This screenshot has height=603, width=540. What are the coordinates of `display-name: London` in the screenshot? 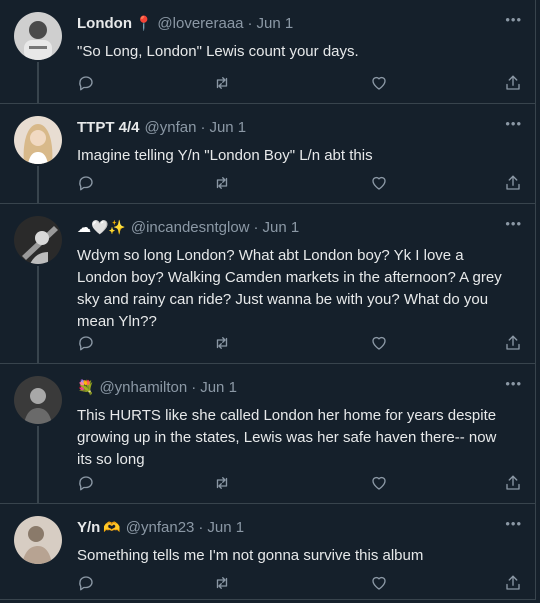 It's located at (104, 24).